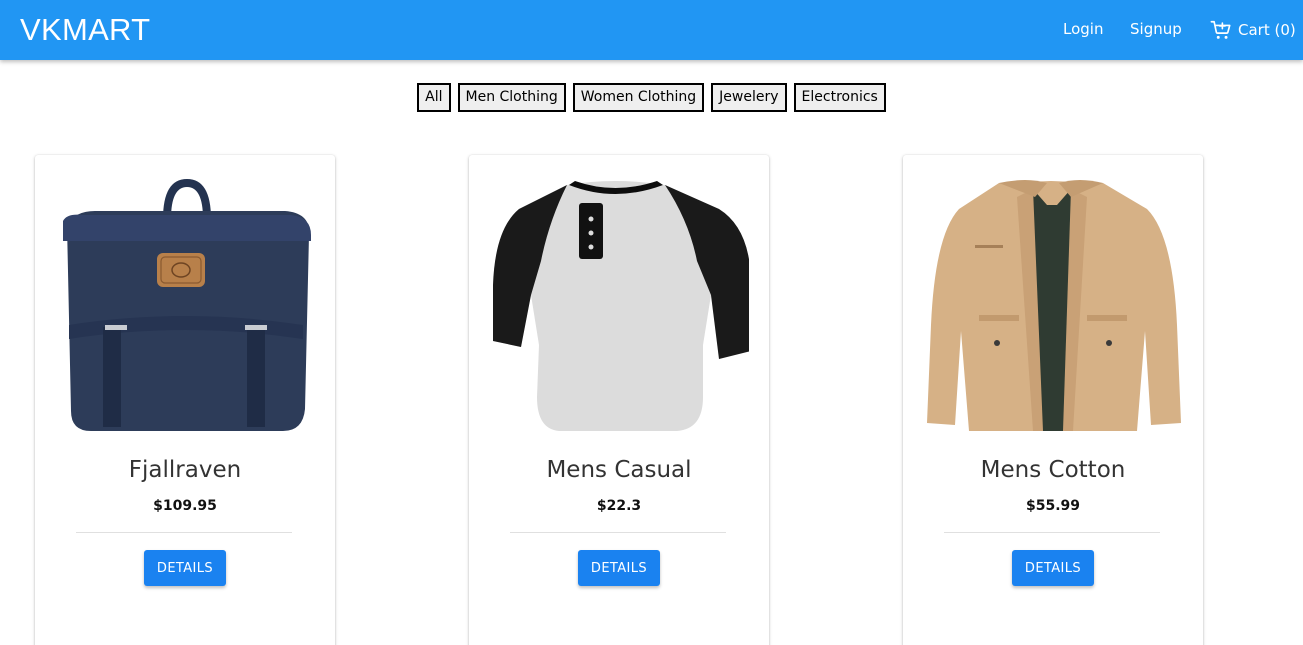 This screenshot has width=1303, height=645. What do you see at coordinates (185, 305) in the screenshot?
I see `product-image-backpack` at bounding box center [185, 305].